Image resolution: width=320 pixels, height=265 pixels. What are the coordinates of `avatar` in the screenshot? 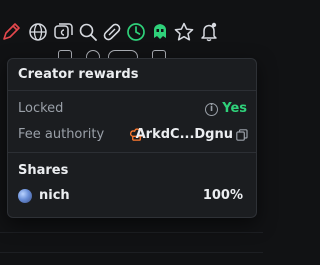 It's located at (25, 196).